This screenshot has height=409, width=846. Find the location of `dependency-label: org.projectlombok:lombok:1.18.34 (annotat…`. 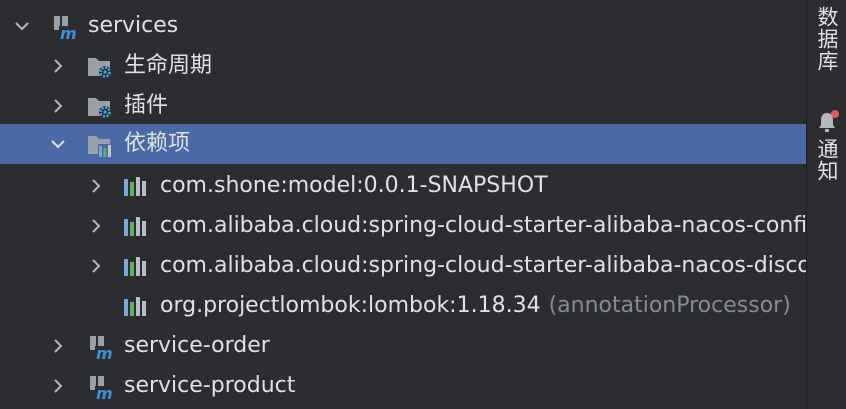

dependency-label: org.projectlombok:lombok:1.18.34 (annotat… is located at coordinates (475, 306).